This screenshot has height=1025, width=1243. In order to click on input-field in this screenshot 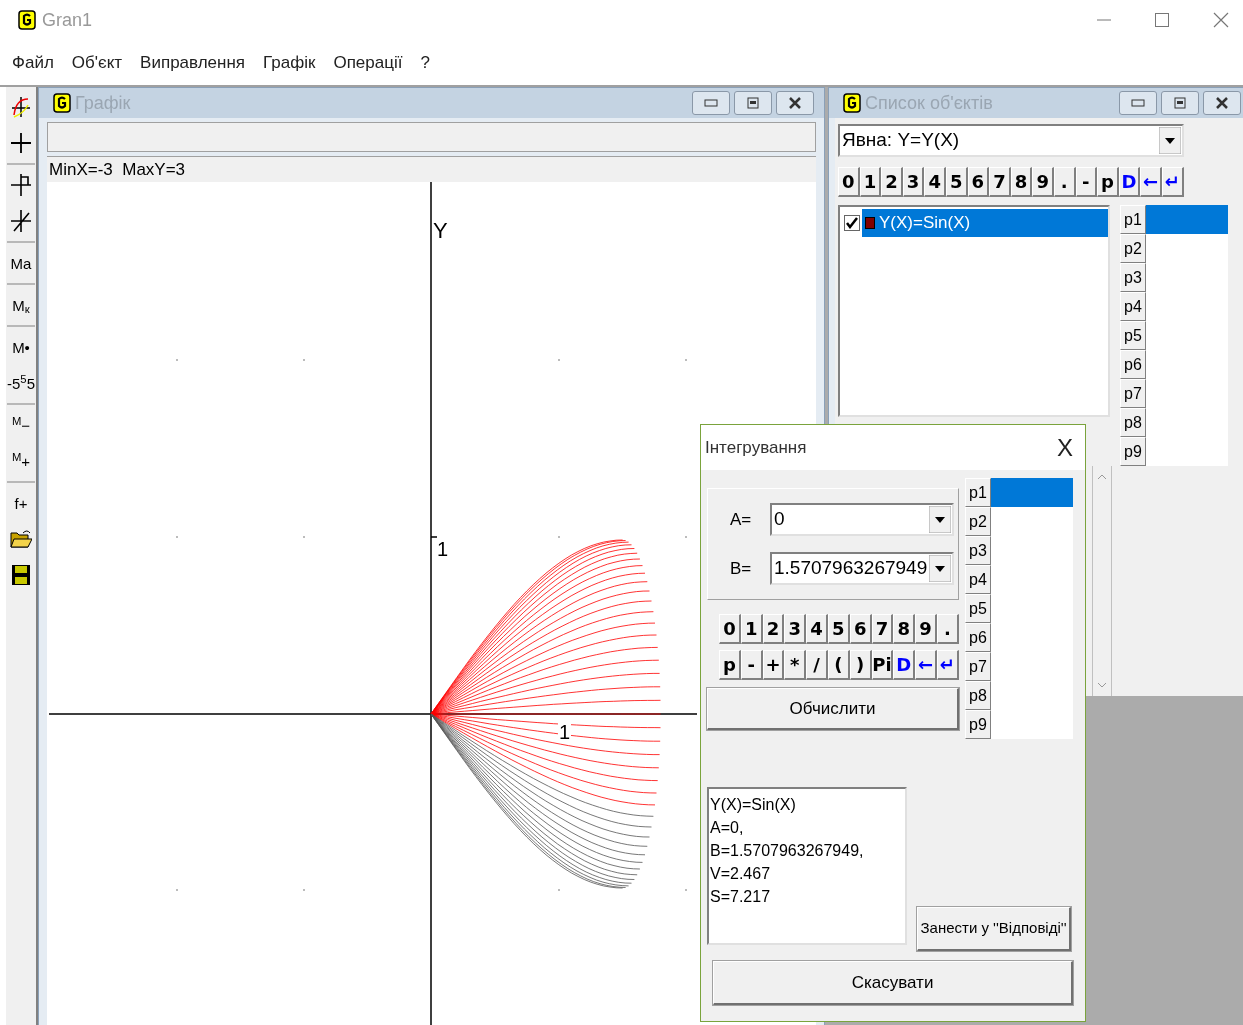, I will do `click(431, 137)`.